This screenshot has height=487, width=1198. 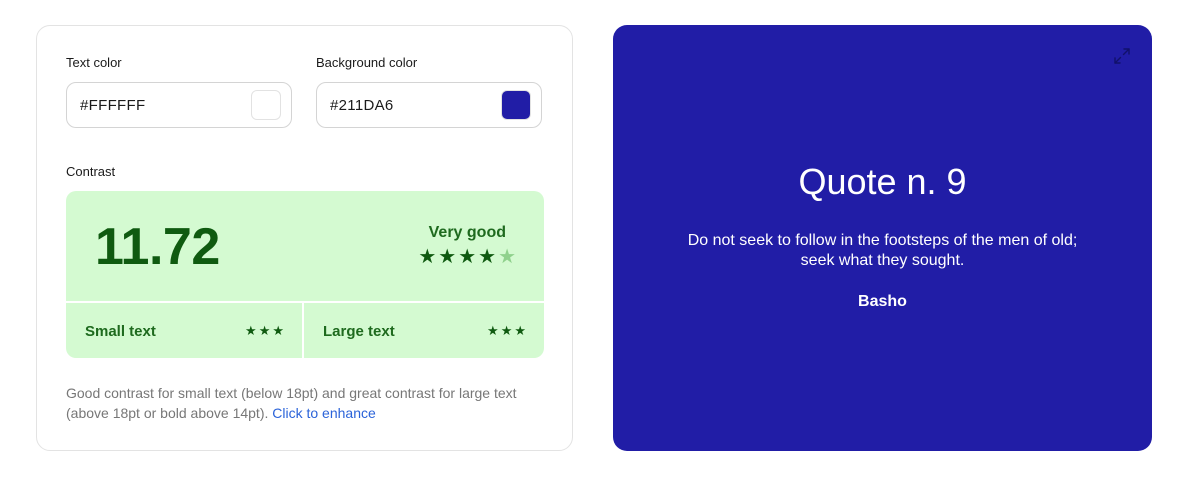 I want to click on enhance-link: Click to enhance, so click(x=324, y=413).